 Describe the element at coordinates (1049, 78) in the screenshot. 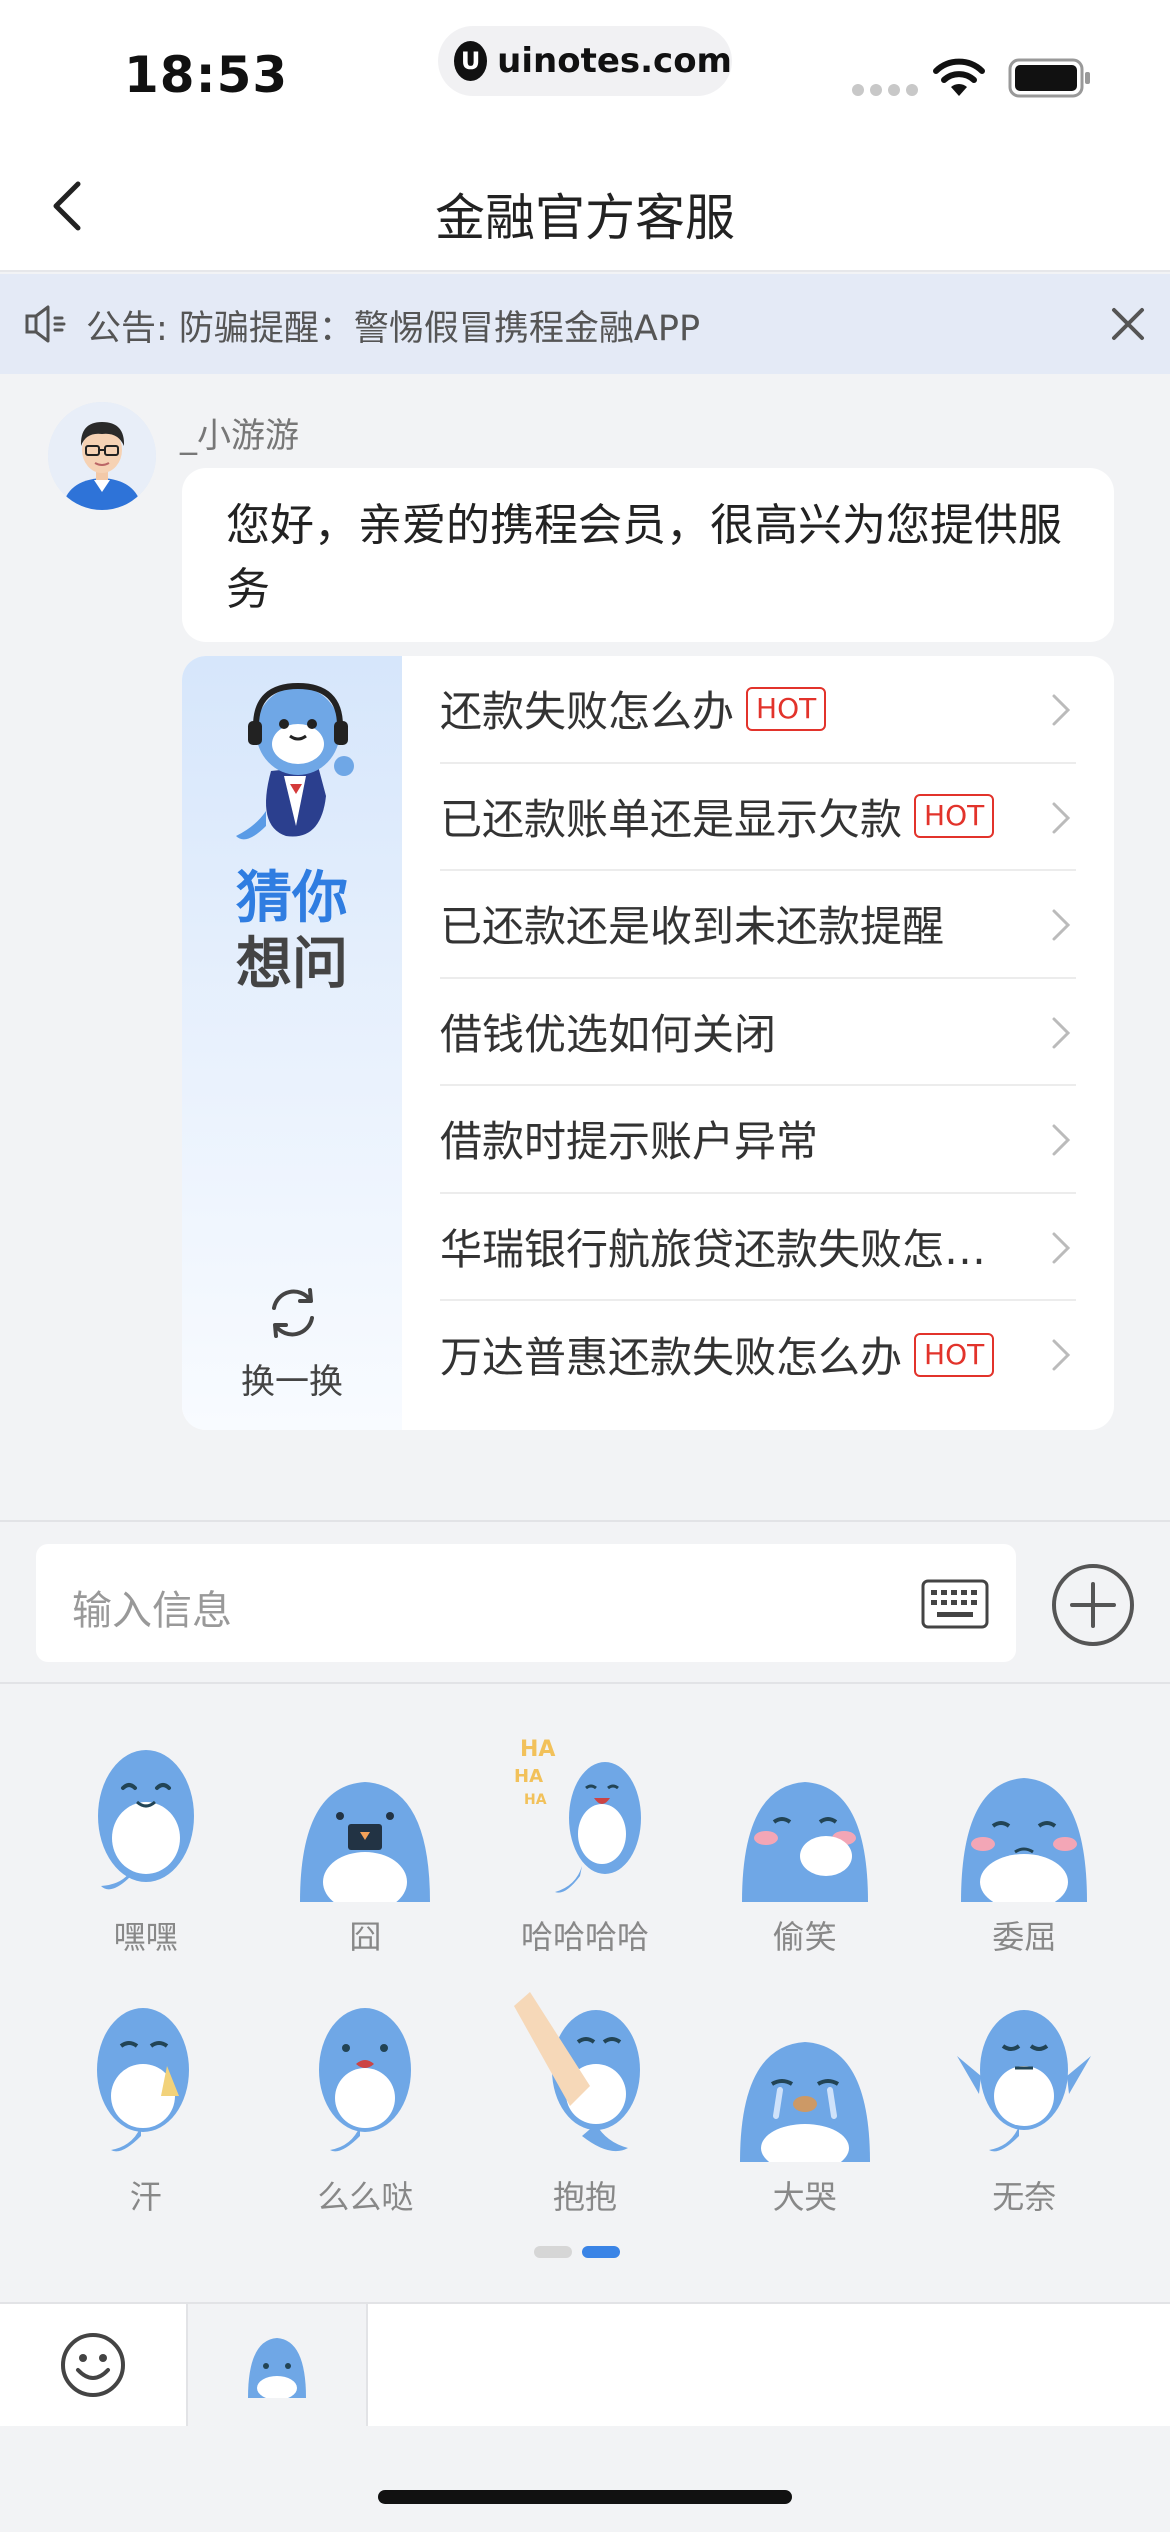

I see `battery-icon` at that location.